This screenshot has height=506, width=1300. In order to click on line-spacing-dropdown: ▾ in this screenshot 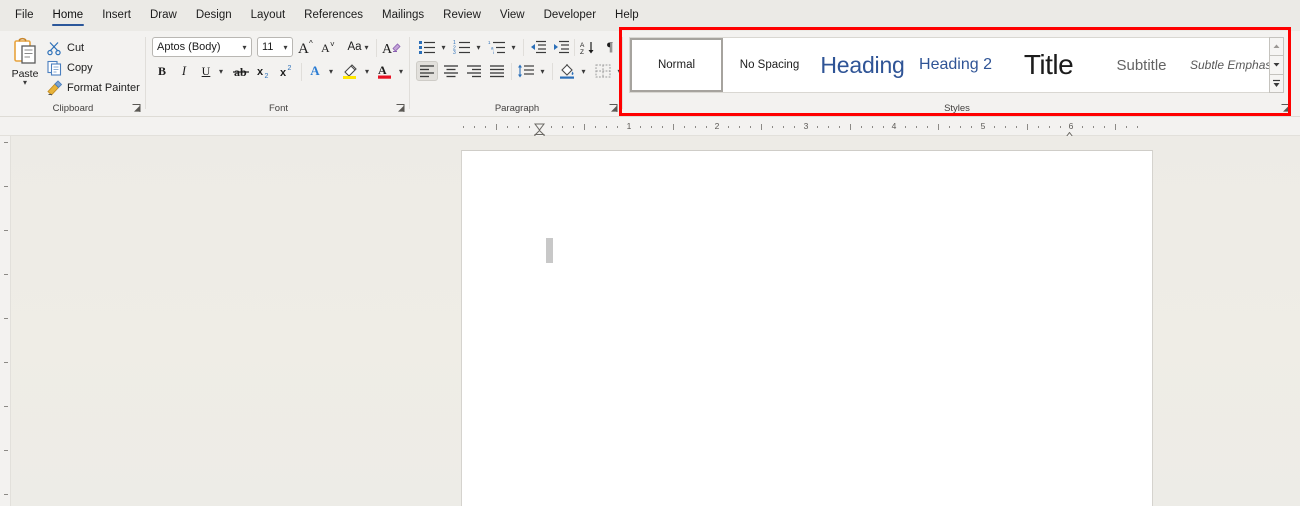, I will do `click(542, 71)`.